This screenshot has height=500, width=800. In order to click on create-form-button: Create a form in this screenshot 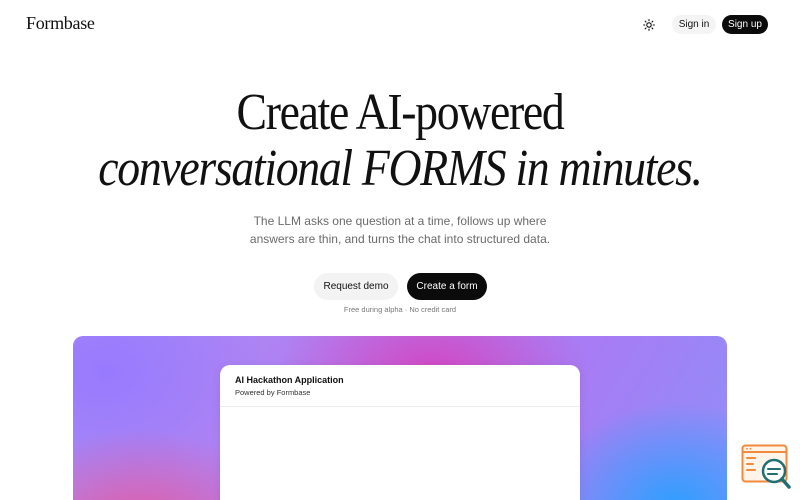, I will do `click(447, 286)`.